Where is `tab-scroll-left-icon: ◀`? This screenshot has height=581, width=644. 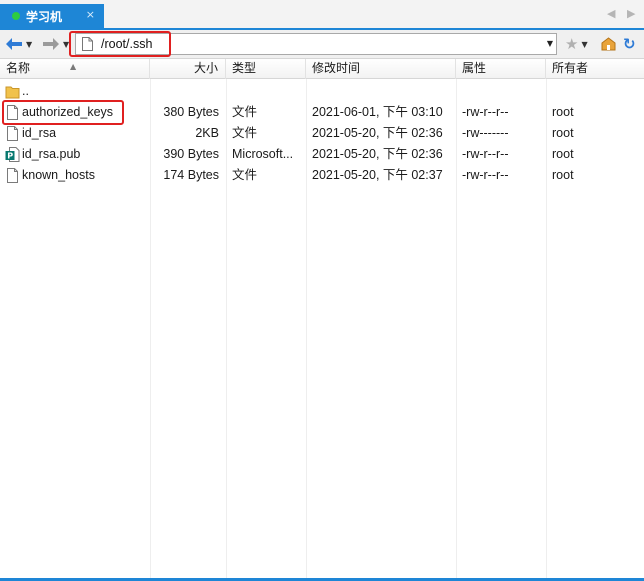 tab-scroll-left-icon: ◀ is located at coordinates (611, 13).